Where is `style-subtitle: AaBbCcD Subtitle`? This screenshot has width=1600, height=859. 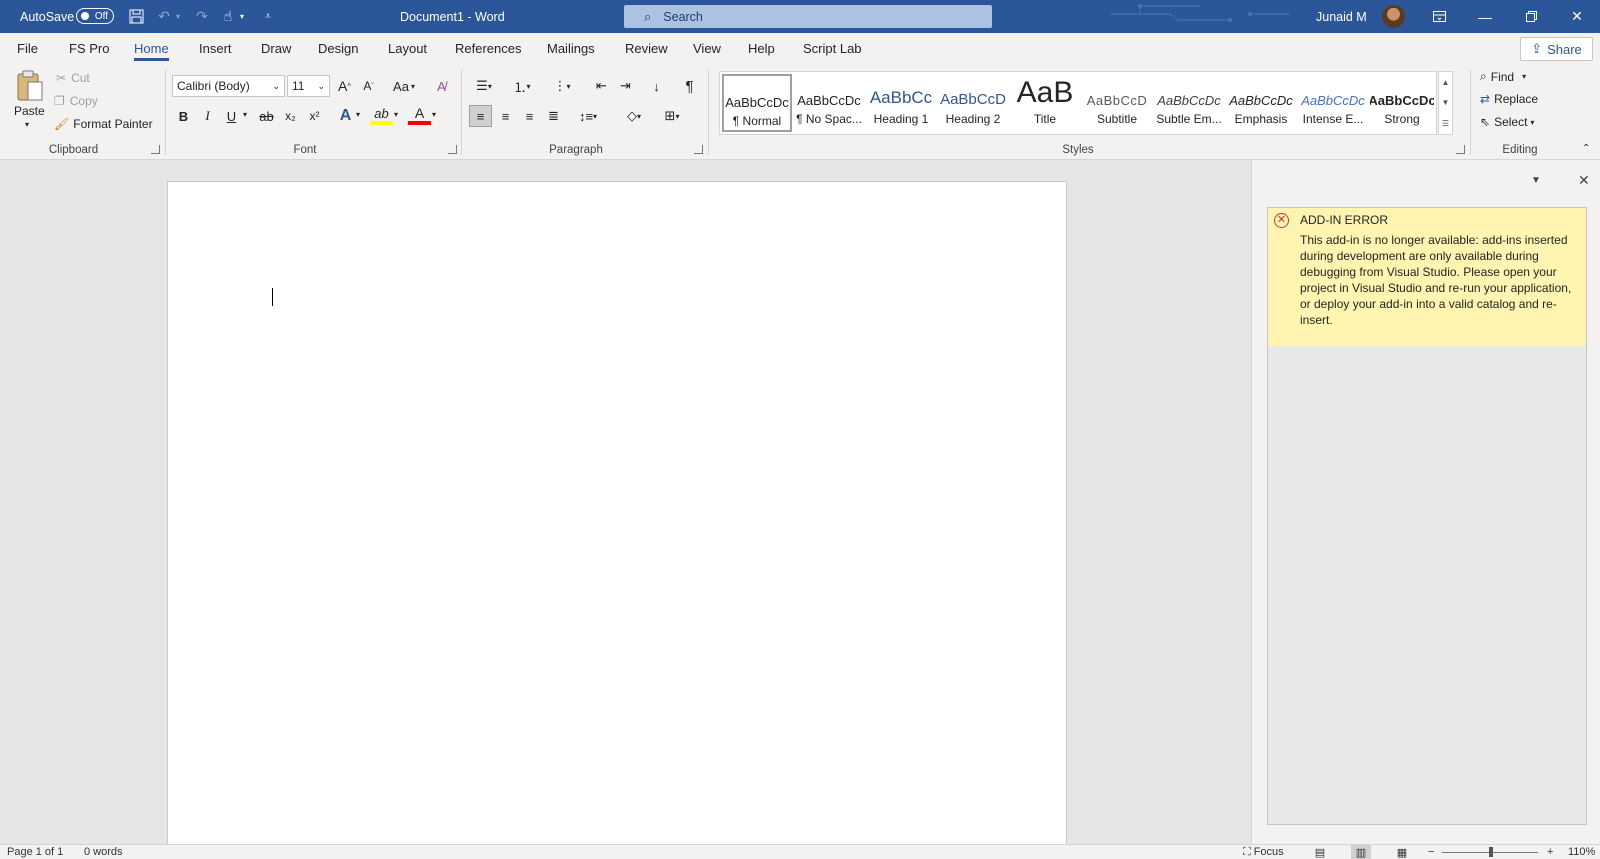
style-subtitle: AaBbCcD Subtitle is located at coordinates (1117, 103).